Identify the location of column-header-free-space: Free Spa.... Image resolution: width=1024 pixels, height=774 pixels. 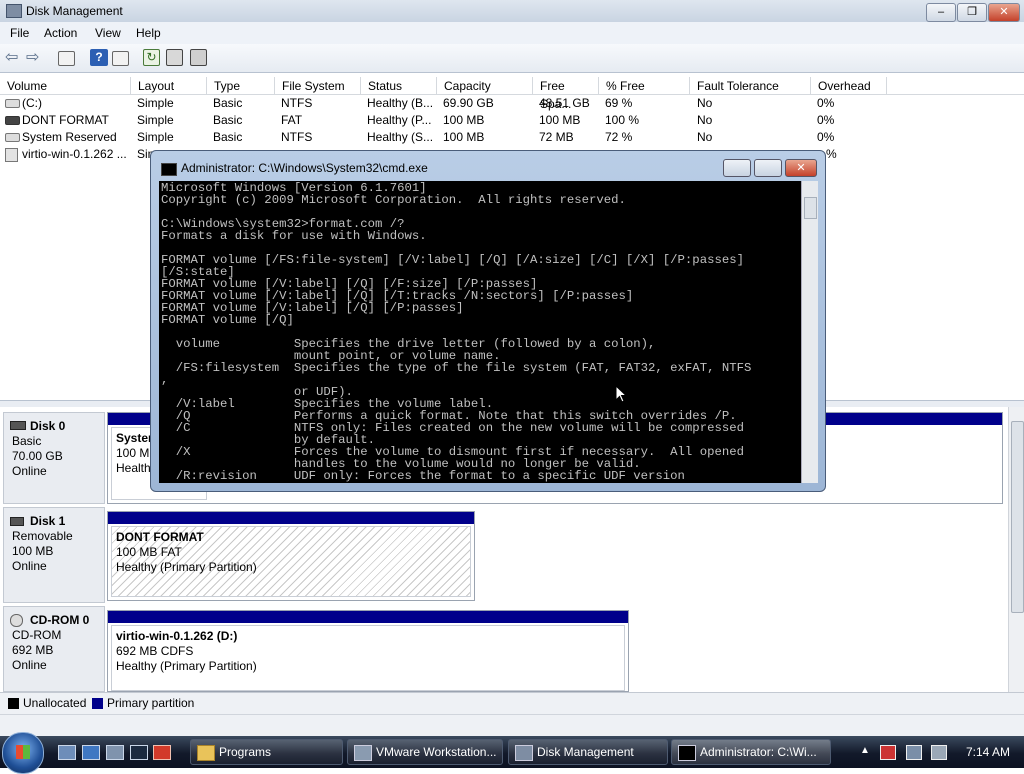
(566, 94).